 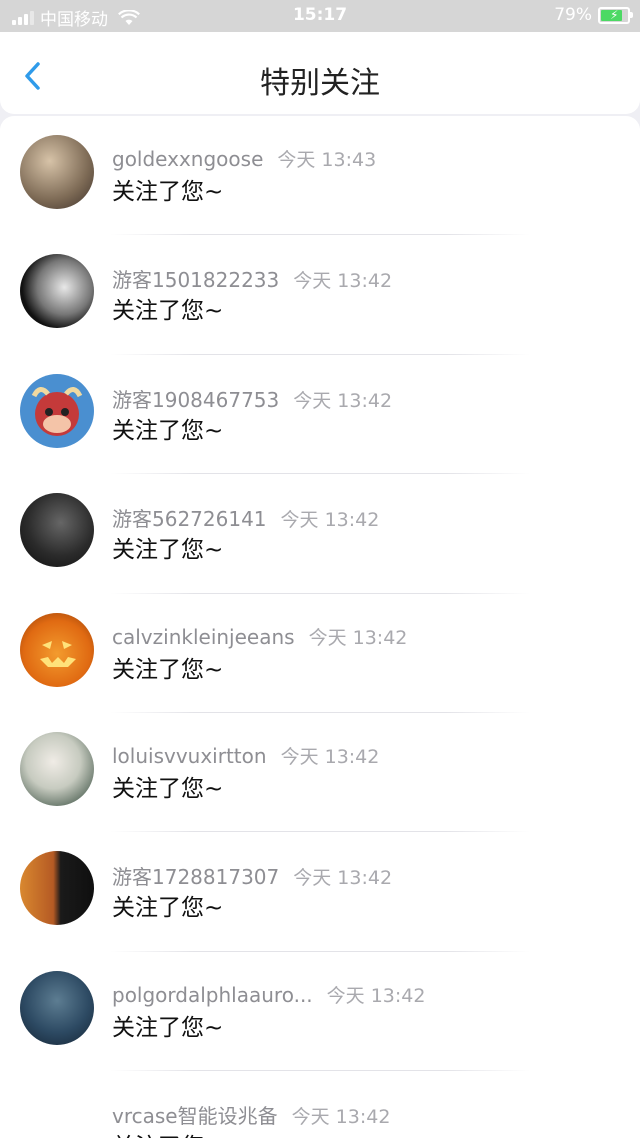 I want to click on user-name: 游客1728817307, so click(x=196, y=877).